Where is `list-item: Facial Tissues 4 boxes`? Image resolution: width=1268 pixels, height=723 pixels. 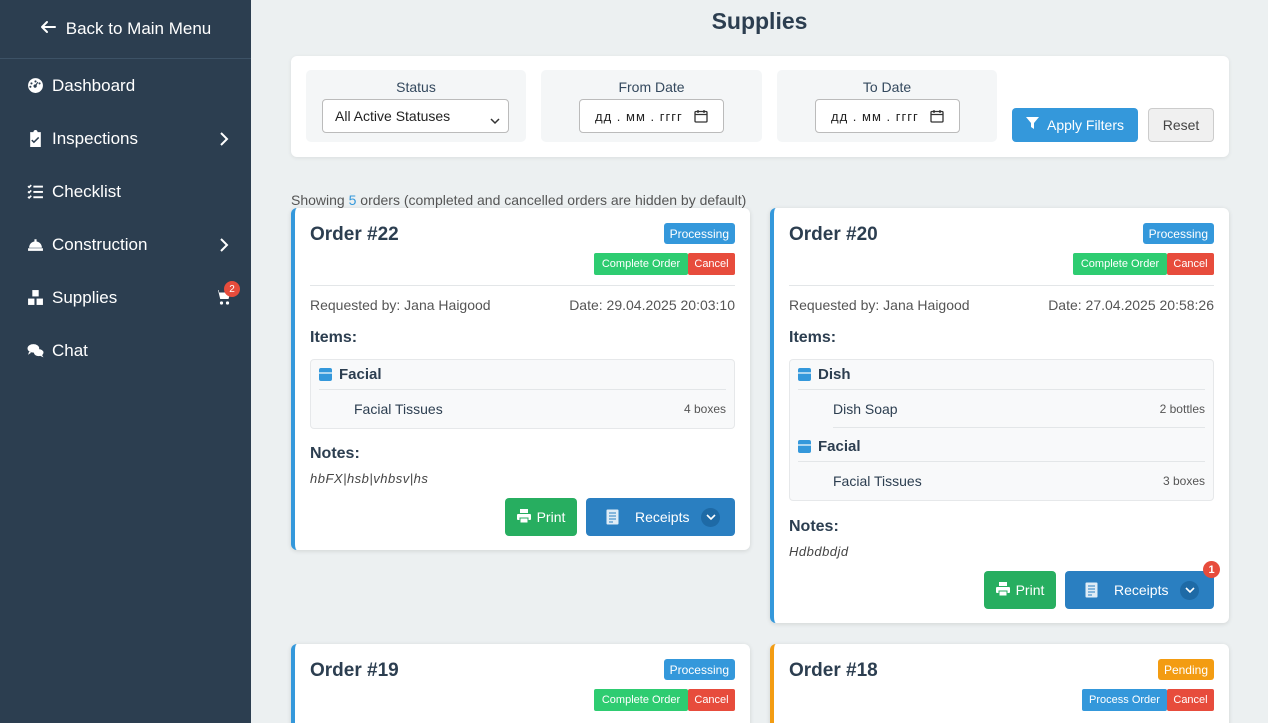 list-item: Facial Tissues 4 boxes is located at coordinates (540, 409).